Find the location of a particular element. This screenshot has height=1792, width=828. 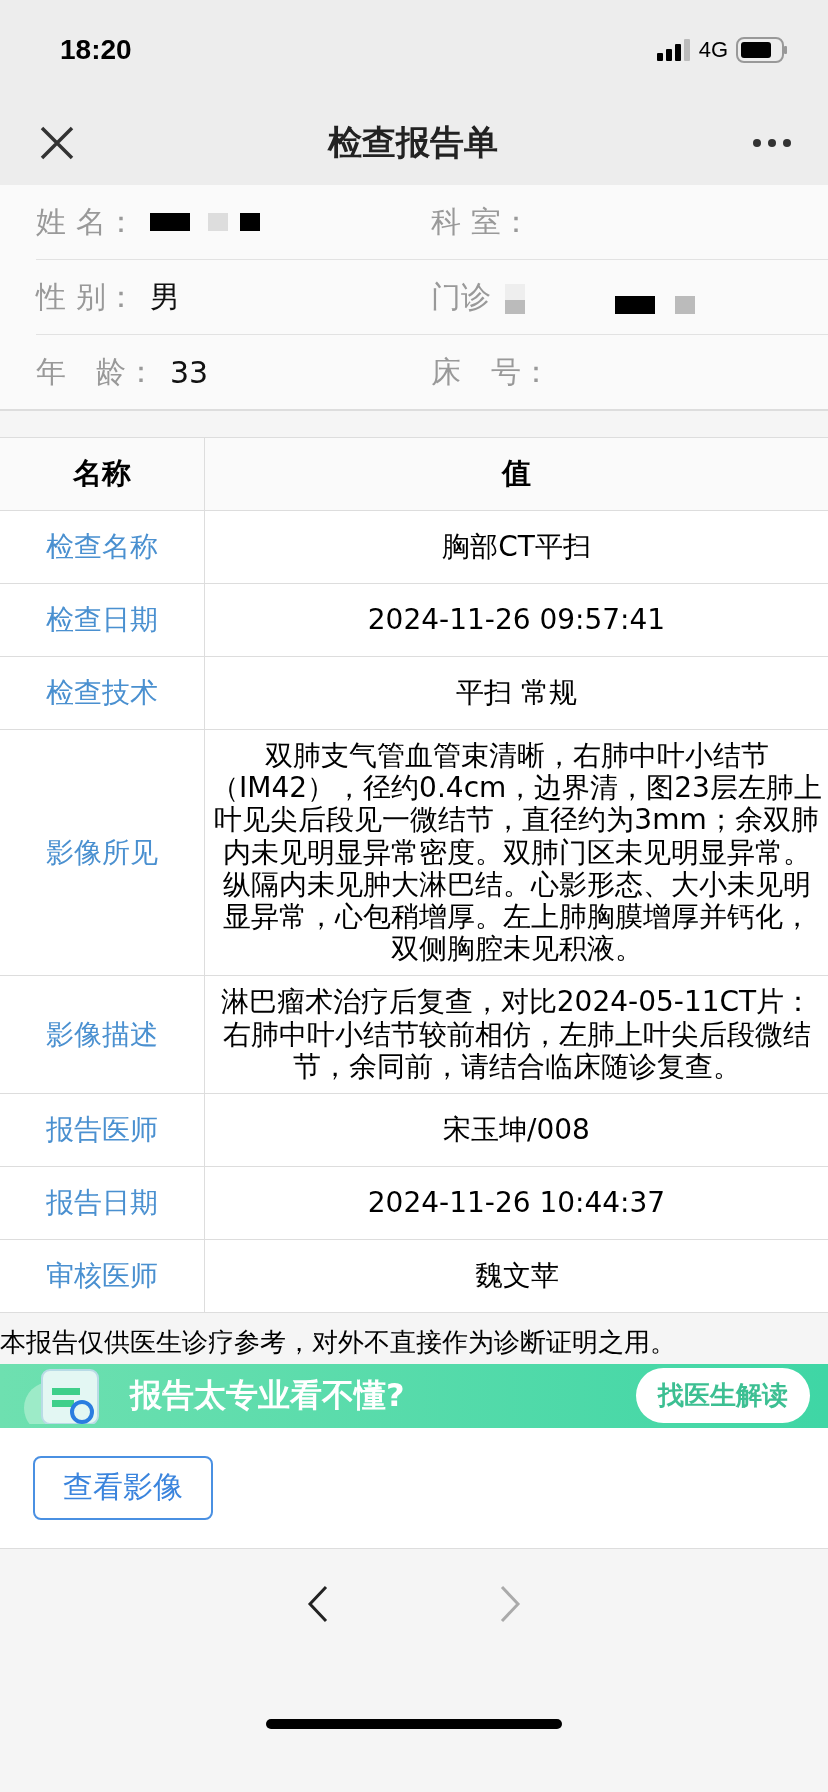

more-icon is located at coordinates (772, 142).